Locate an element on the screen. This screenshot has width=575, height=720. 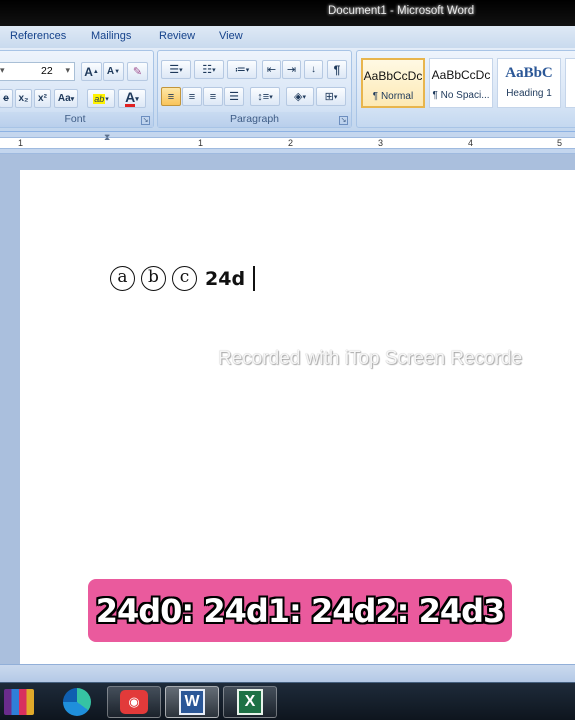
shrink-font-button: A ▼ is located at coordinates (113, 71).